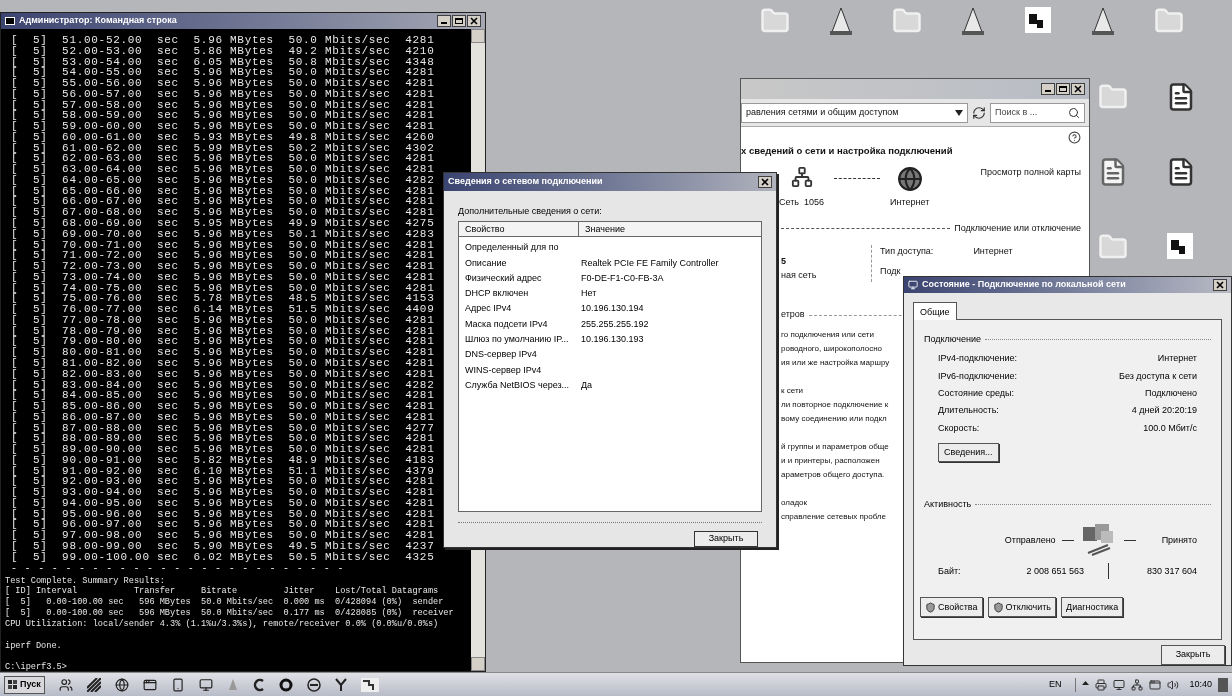  I want to click on console-line: [ 5] 96.00-97.00 sec 5.96 MBytes 50.0 Mbits/sec 4281, so click(223, 525).